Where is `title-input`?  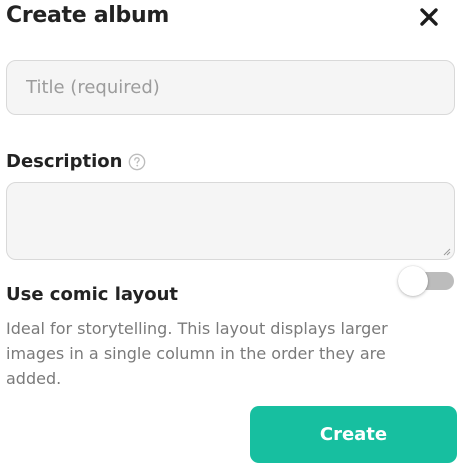 title-input is located at coordinates (230, 87).